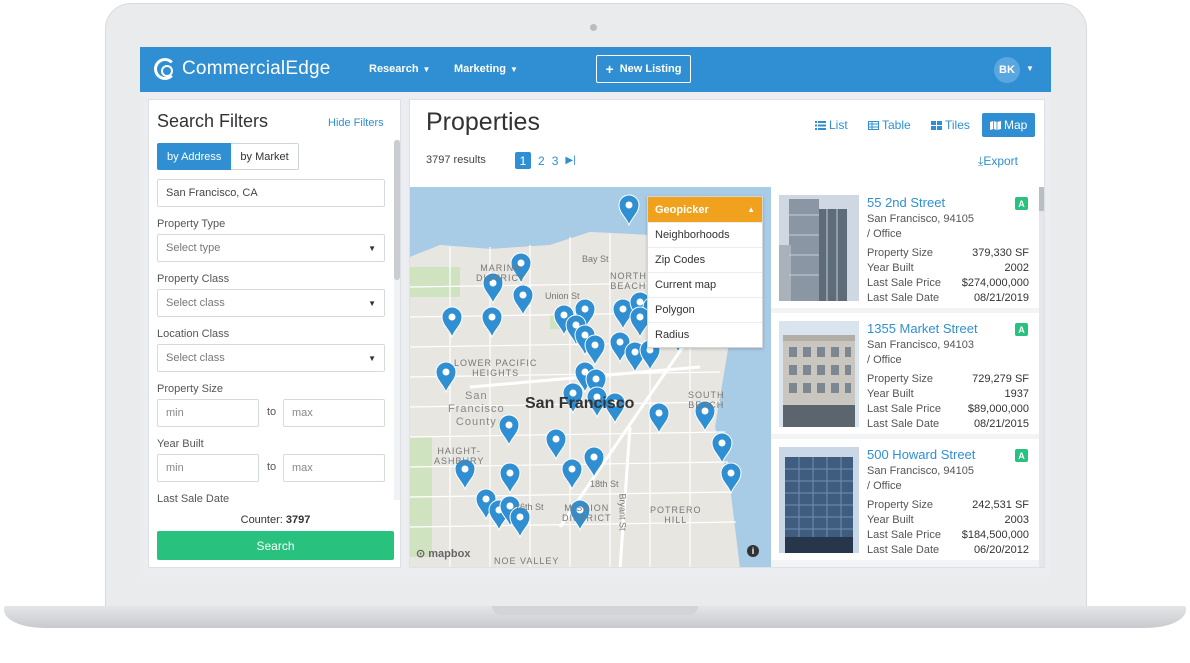 The width and height of the screenshot is (1190, 663). What do you see at coordinates (819, 500) in the screenshot?
I see `building-photo` at bounding box center [819, 500].